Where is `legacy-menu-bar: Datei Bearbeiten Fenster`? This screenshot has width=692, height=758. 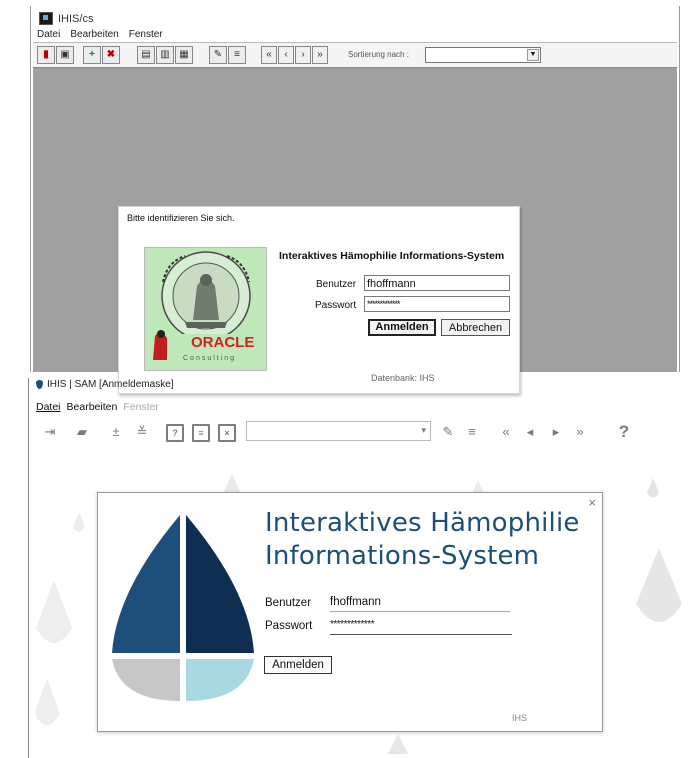 legacy-menu-bar: Datei Bearbeiten Fenster is located at coordinates (100, 34).